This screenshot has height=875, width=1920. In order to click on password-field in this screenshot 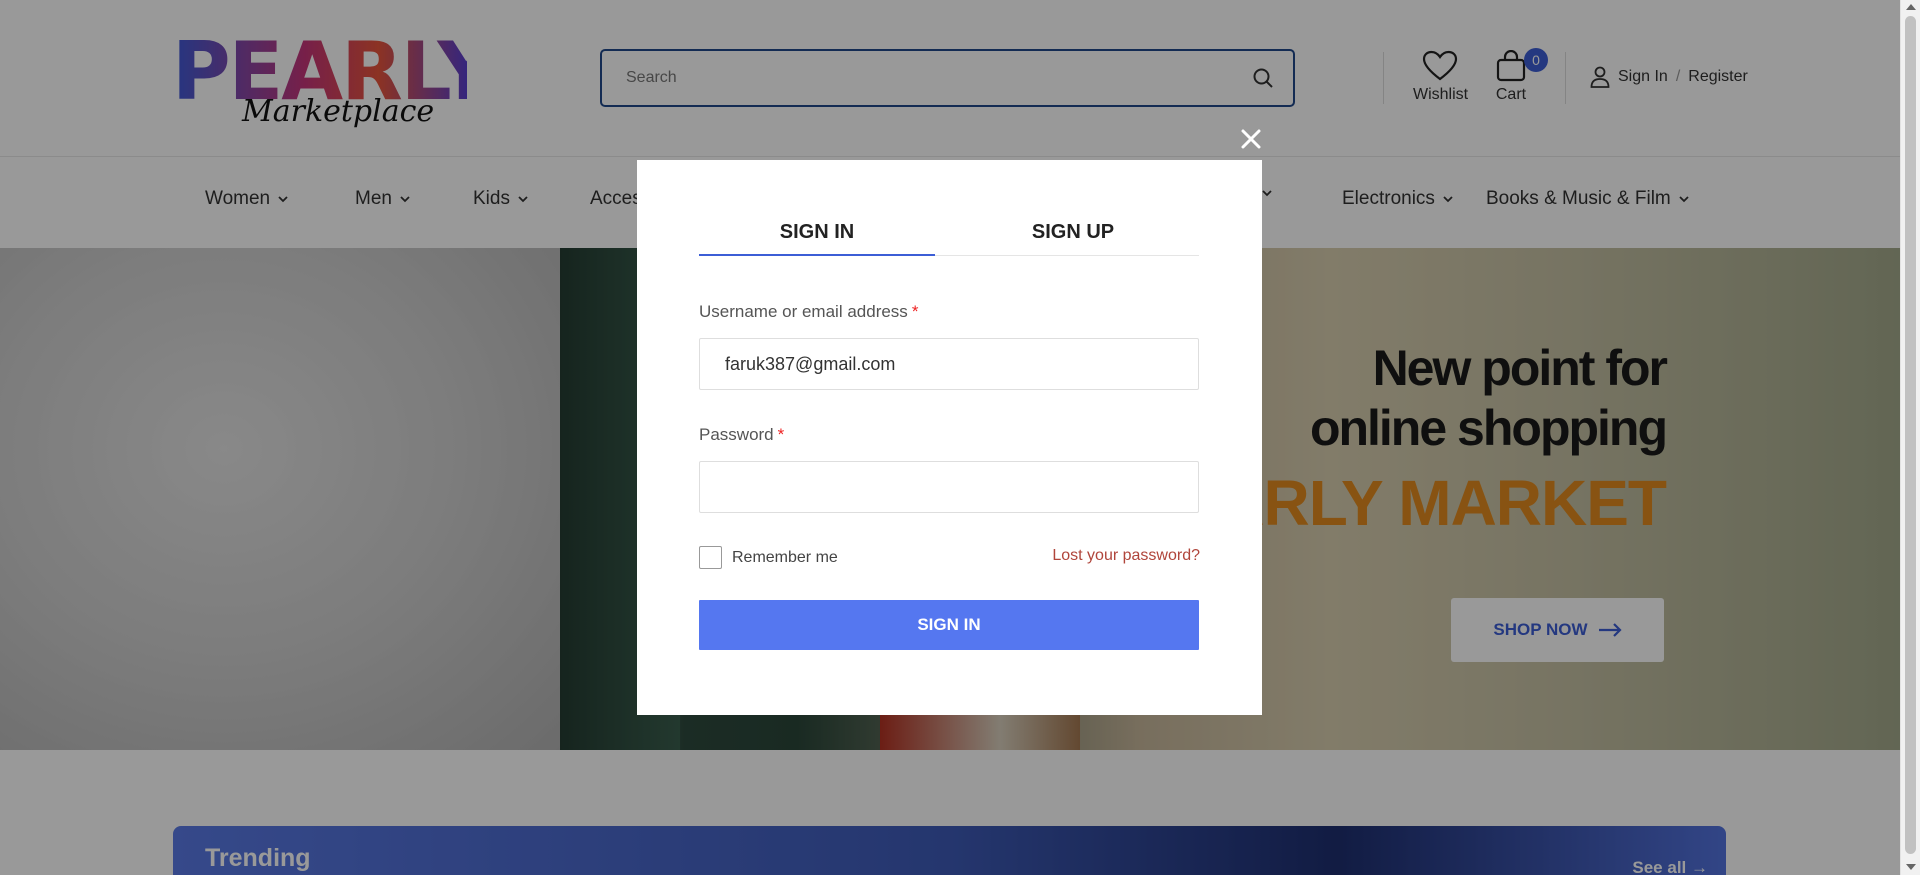, I will do `click(949, 487)`.